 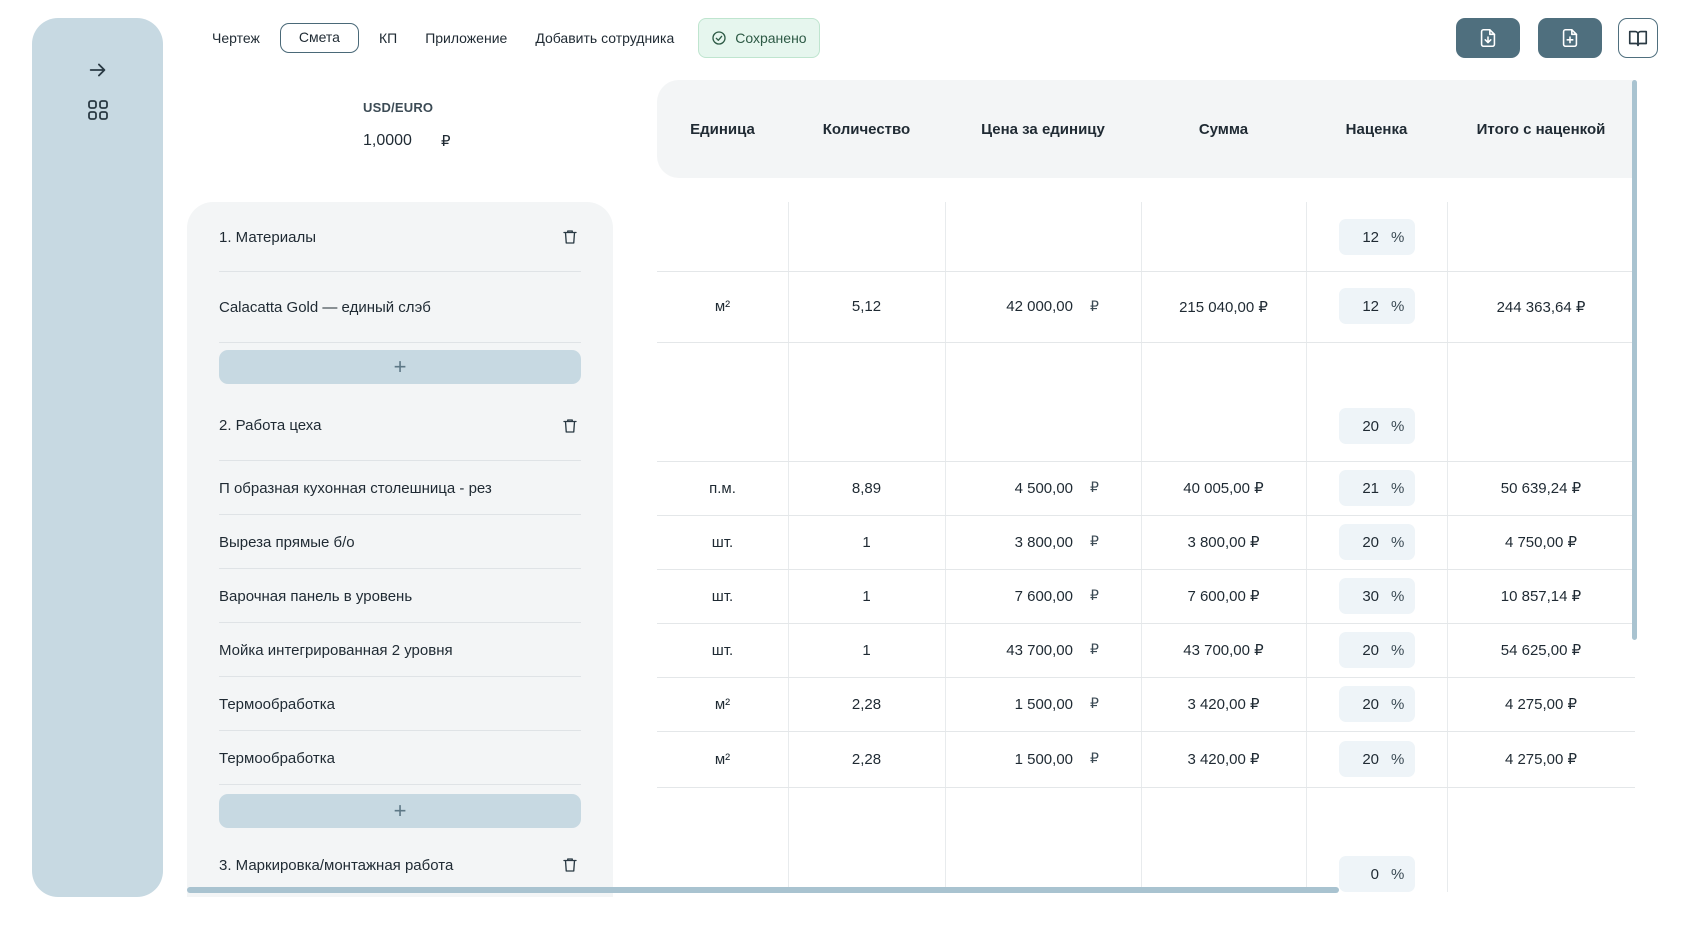 I want to click on export-file-button, so click(x=1488, y=38).